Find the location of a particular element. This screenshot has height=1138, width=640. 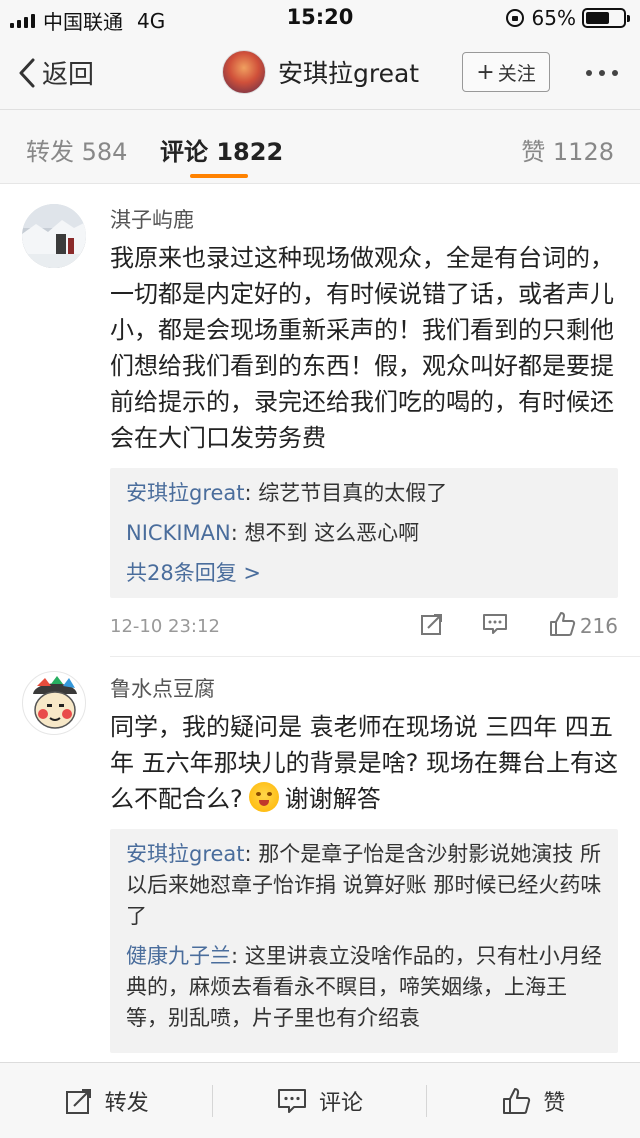

tab-bar: 转发 584 评论 1822 赞 1128 is located at coordinates (320, 147).